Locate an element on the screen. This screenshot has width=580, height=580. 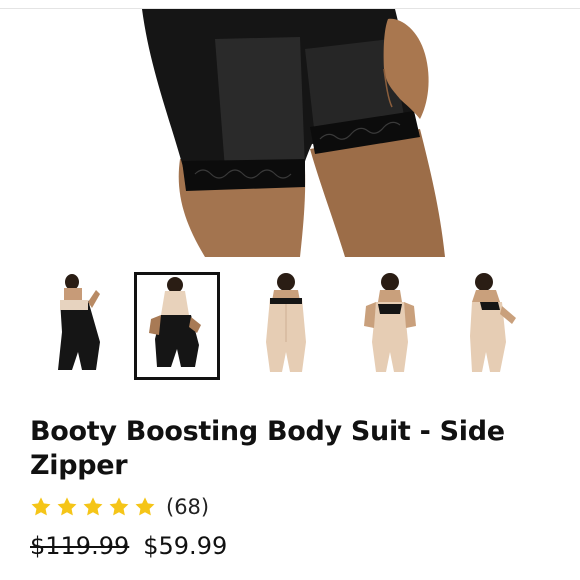
price-block: $119.99 $59.99 is located at coordinates (128, 546).